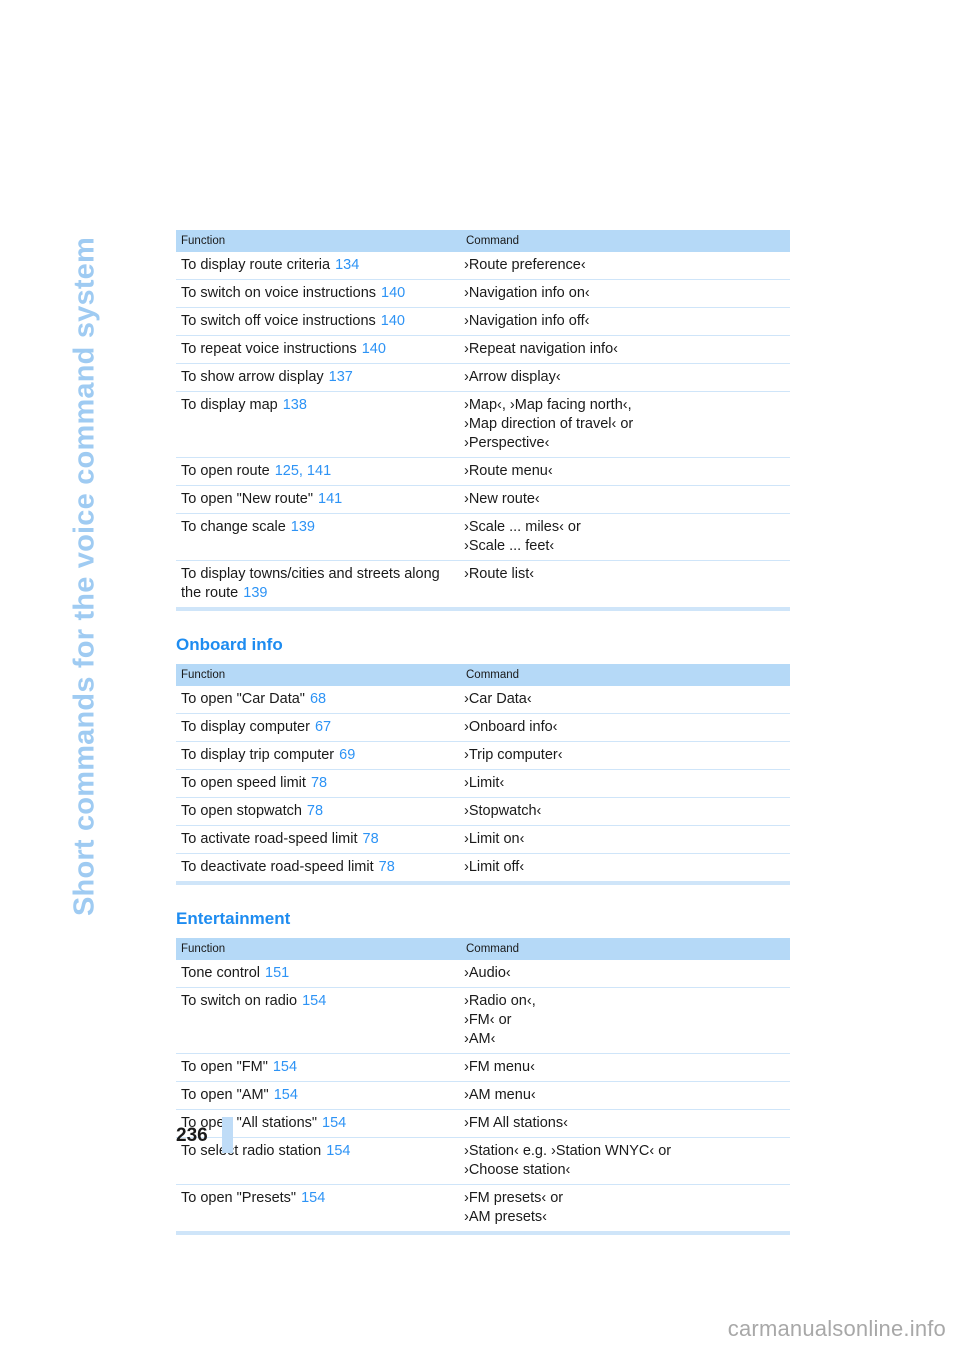 The height and width of the screenshot is (1358, 960). Describe the element at coordinates (836, 1328) in the screenshot. I see `watermark: carmanualsonline.info` at that location.